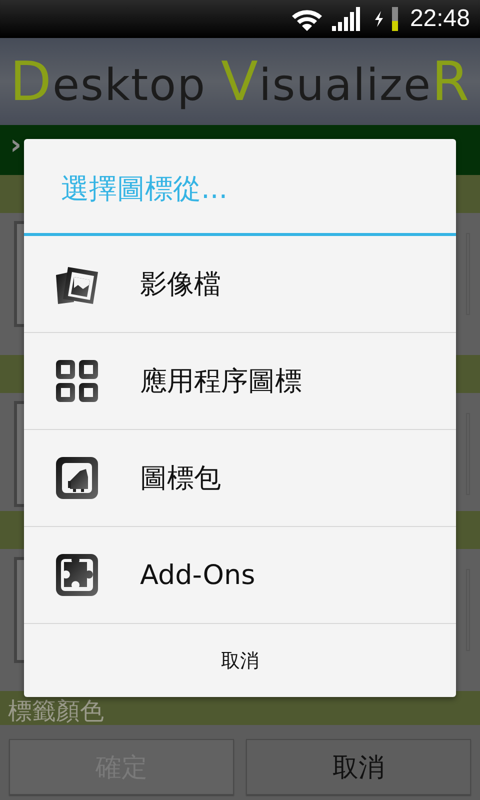  I want to click on item-label: Add-Ons, so click(198, 575).